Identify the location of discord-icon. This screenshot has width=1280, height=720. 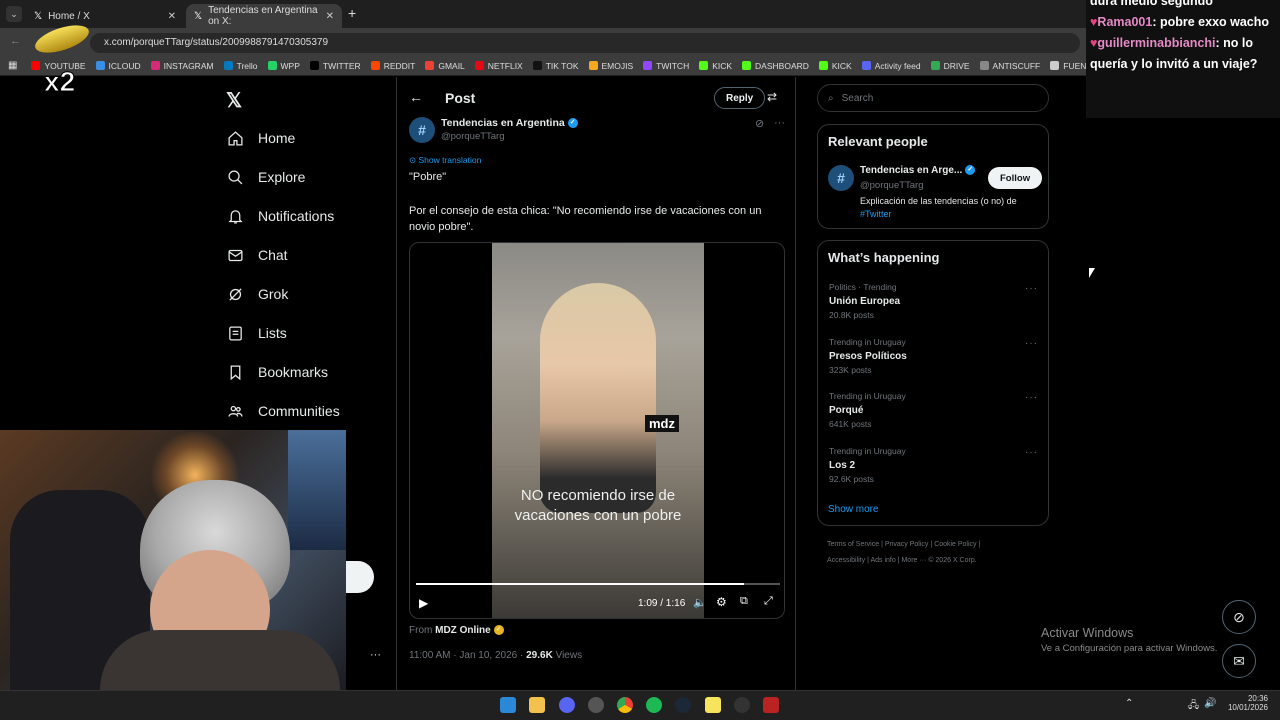
(567, 705).